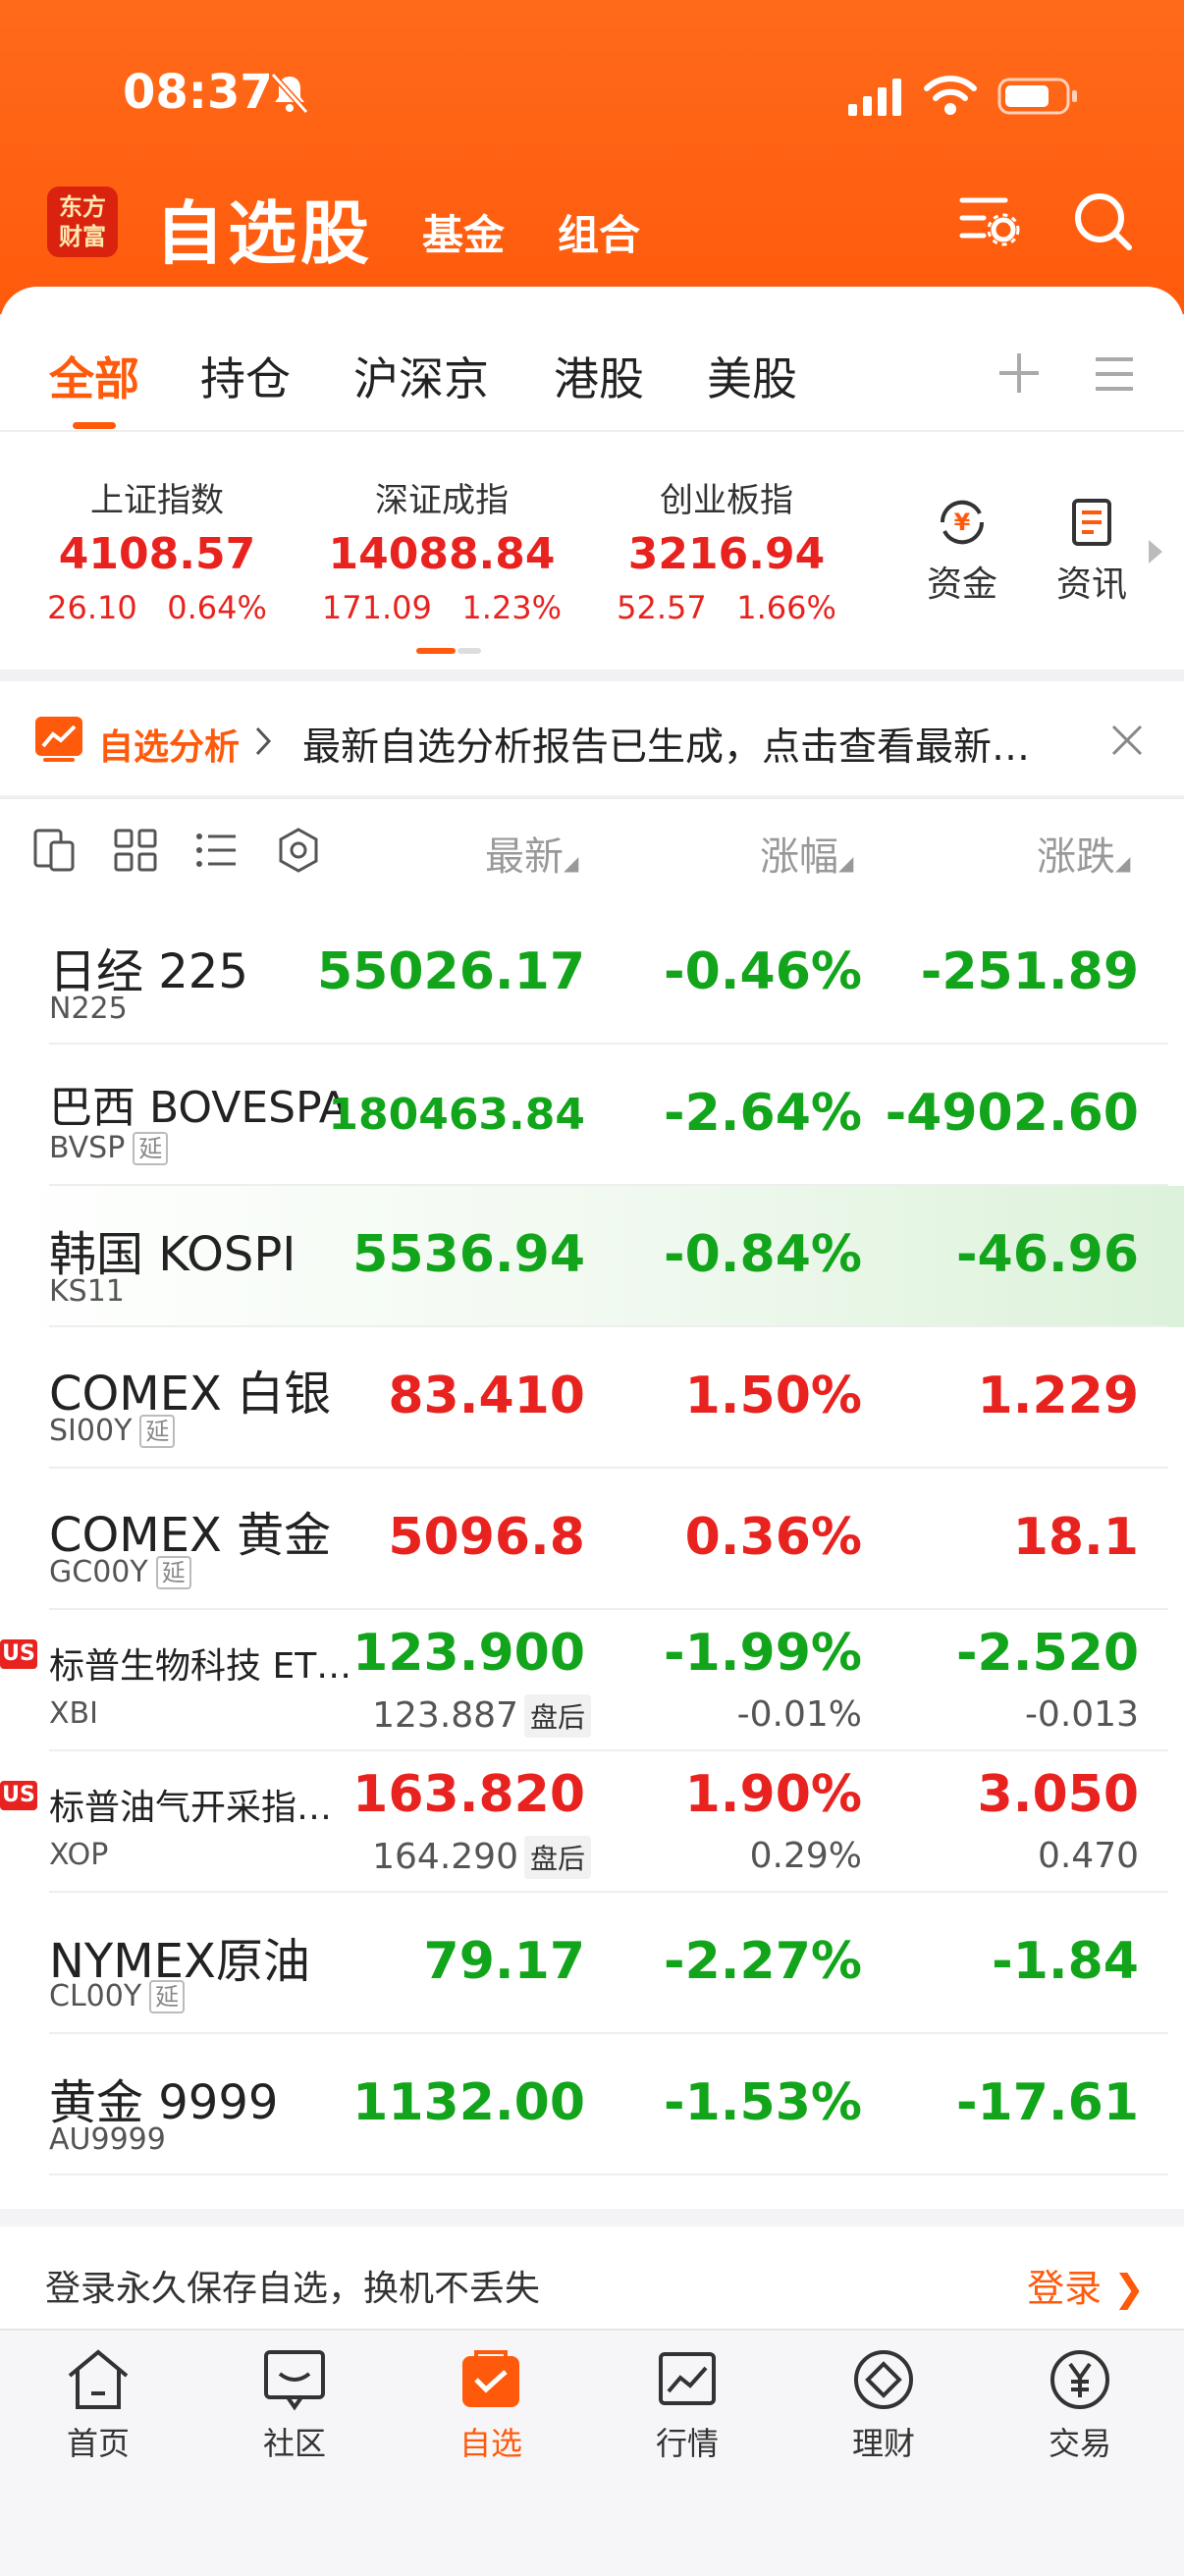 The width and height of the screenshot is (1184, 2576). Describe the element at coordinates (79, 1855) in the screenshot. I see `item-code: XOP` at that location.